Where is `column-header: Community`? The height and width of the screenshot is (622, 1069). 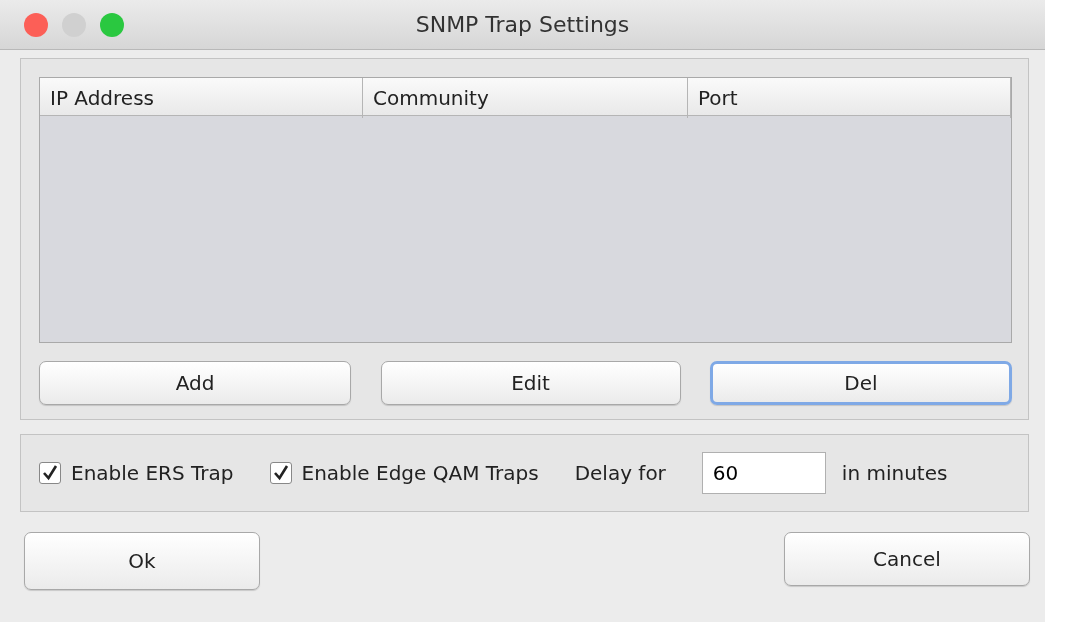 column-header: Community is located at coordinates (525, 98).